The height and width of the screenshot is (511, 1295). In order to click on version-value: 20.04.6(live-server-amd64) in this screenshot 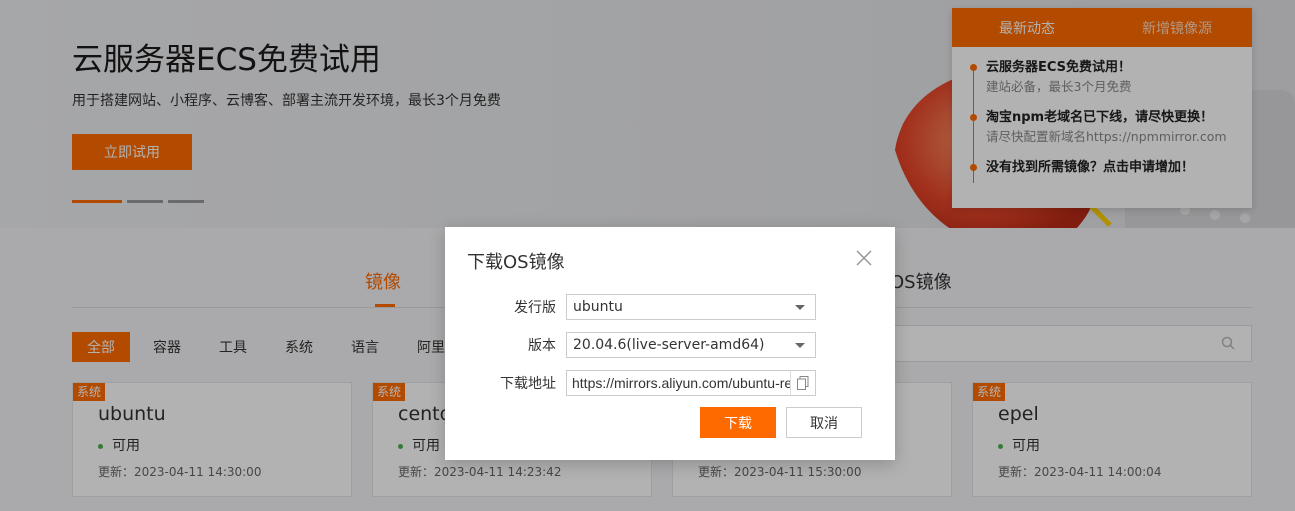, I will do `click(669, 345)`.